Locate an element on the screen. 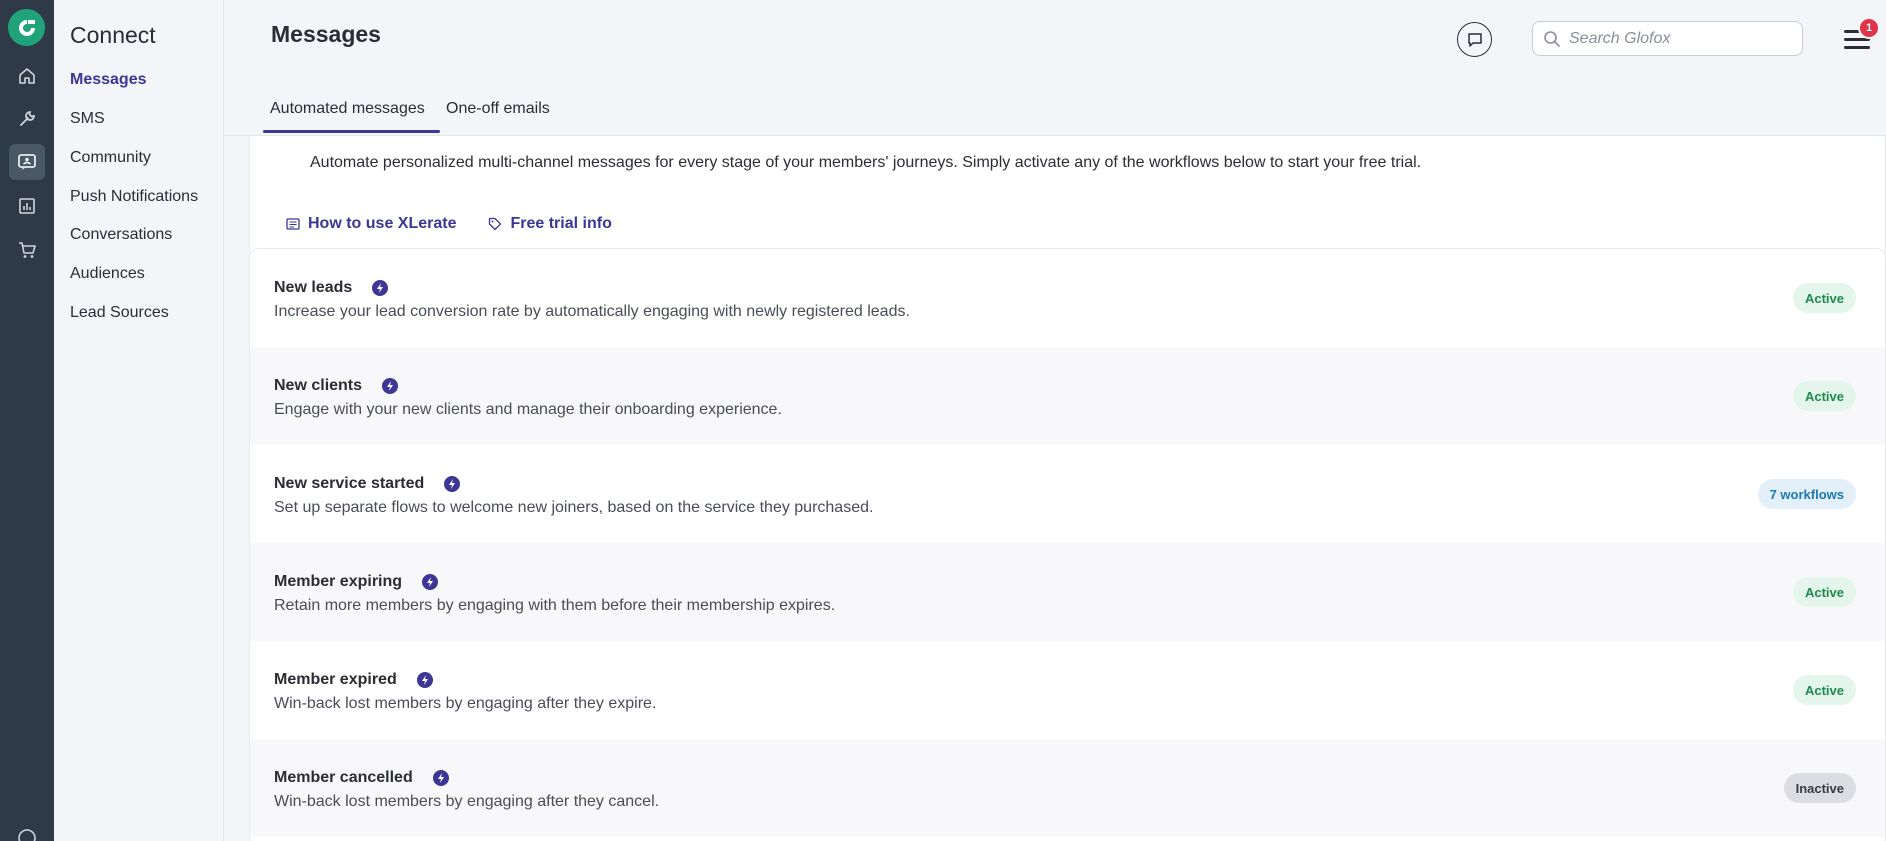 This screenshot has width=1886, height=841. tab-one-off-emails: One-off emails is located at coordinates (498, 109).